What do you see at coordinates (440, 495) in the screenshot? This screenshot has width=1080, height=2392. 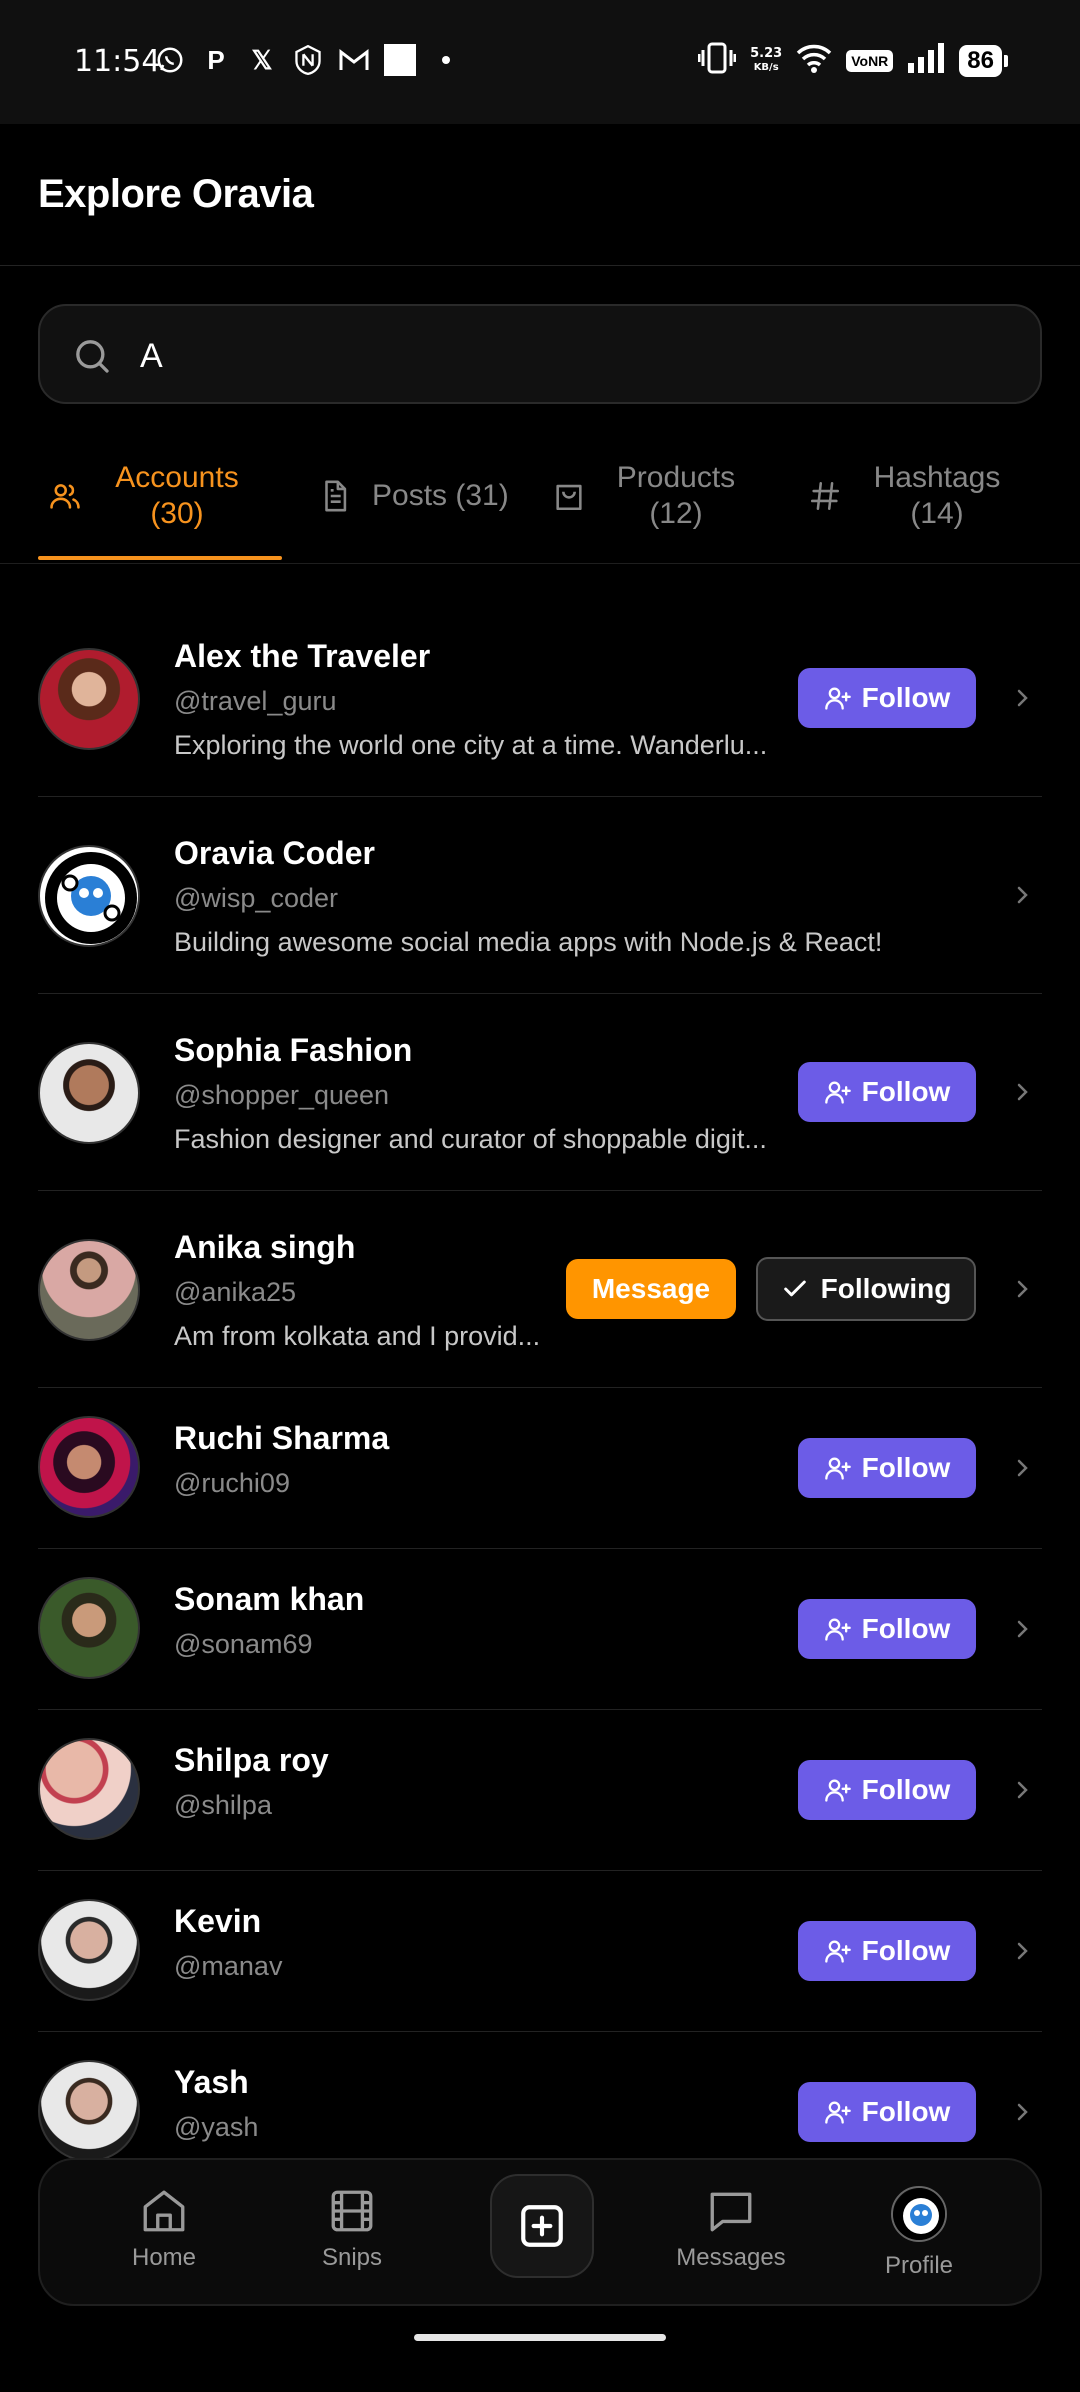 I see `tab-posts-label: Posts (31)` at bounding box center [440, 495].